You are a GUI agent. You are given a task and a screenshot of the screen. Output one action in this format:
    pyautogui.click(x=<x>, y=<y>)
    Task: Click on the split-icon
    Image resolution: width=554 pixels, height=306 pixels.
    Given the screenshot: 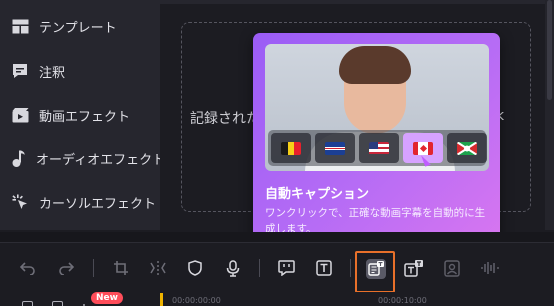 What is the action you would take?
    pyautogui.click(x=158, y=268)
    